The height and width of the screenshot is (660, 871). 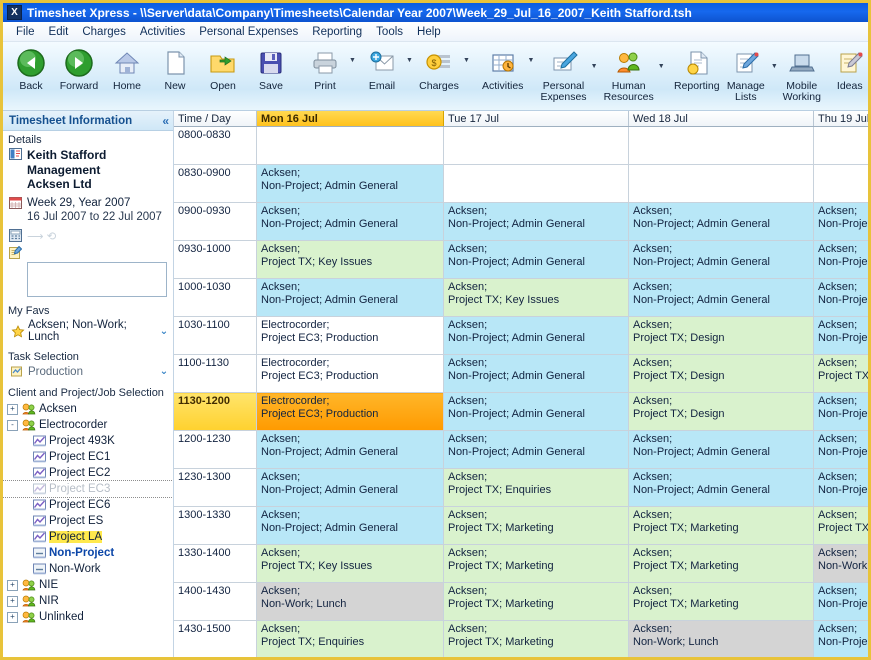 What do you see at coordinates (215, 487) in the screenshot?
I see `time-slot-label: 1230-1300` at bounding box center [215, 487].